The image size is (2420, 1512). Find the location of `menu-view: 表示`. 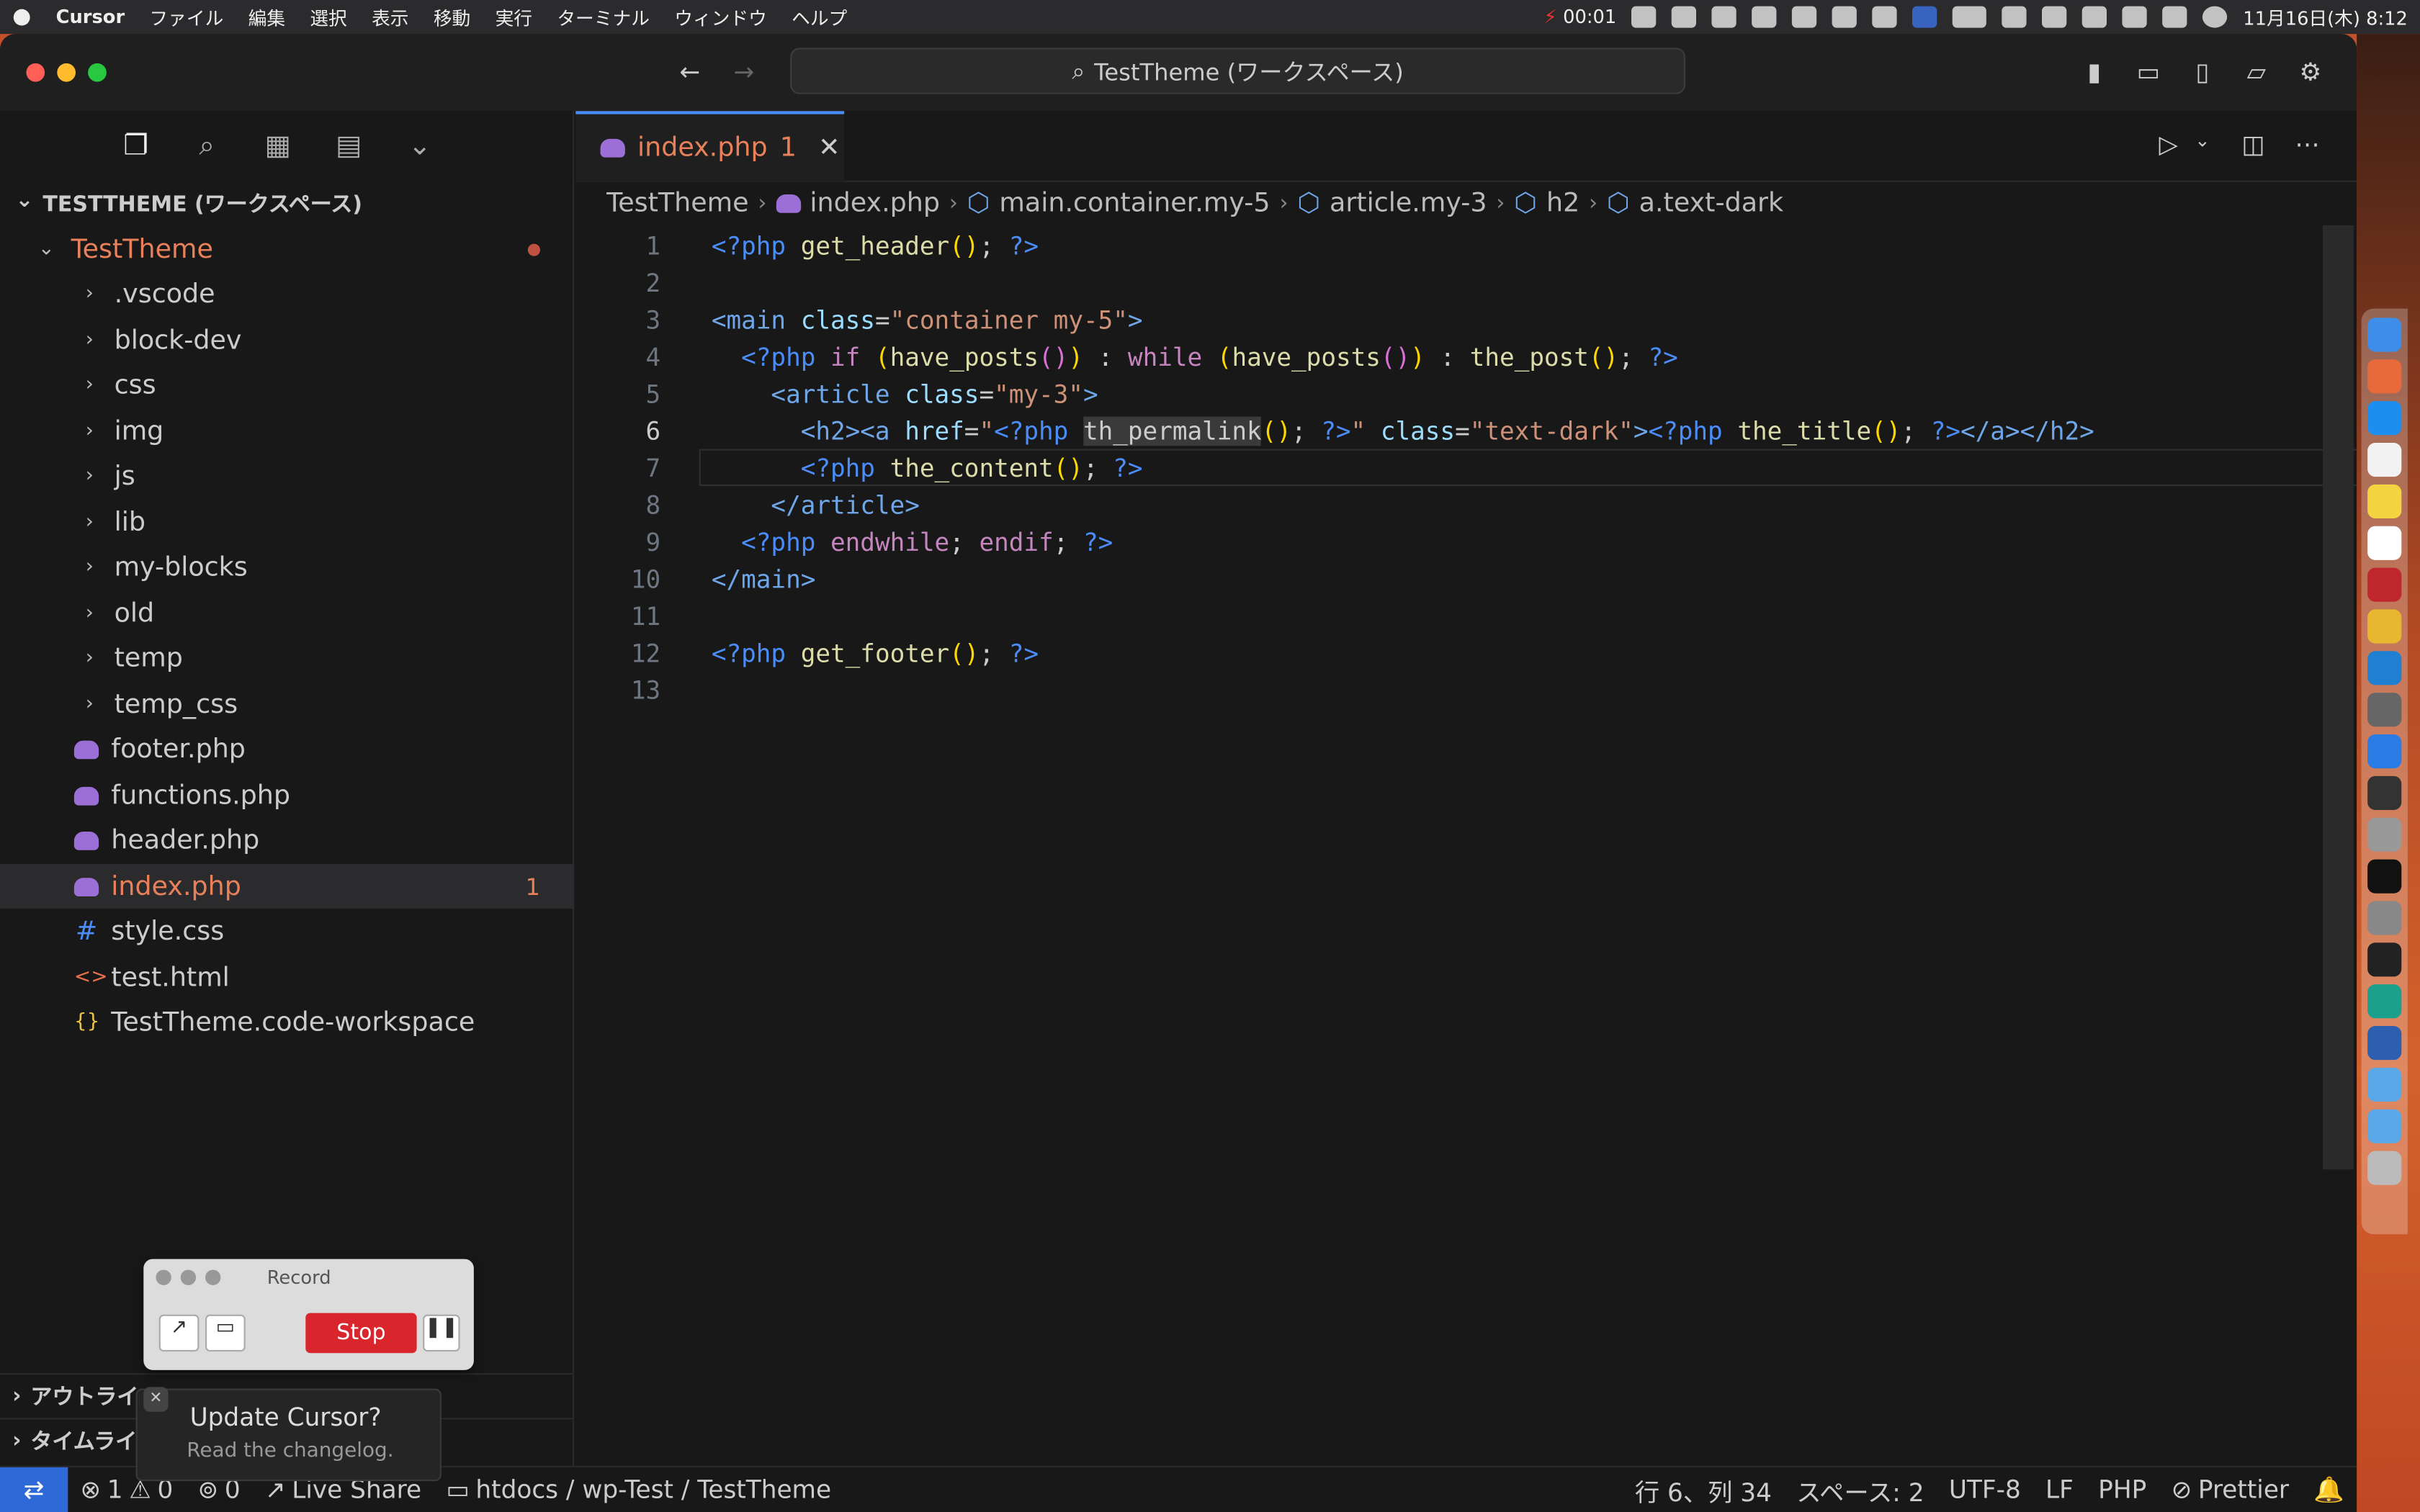

menu-view: 表示 is located at coordinates (390, 17).